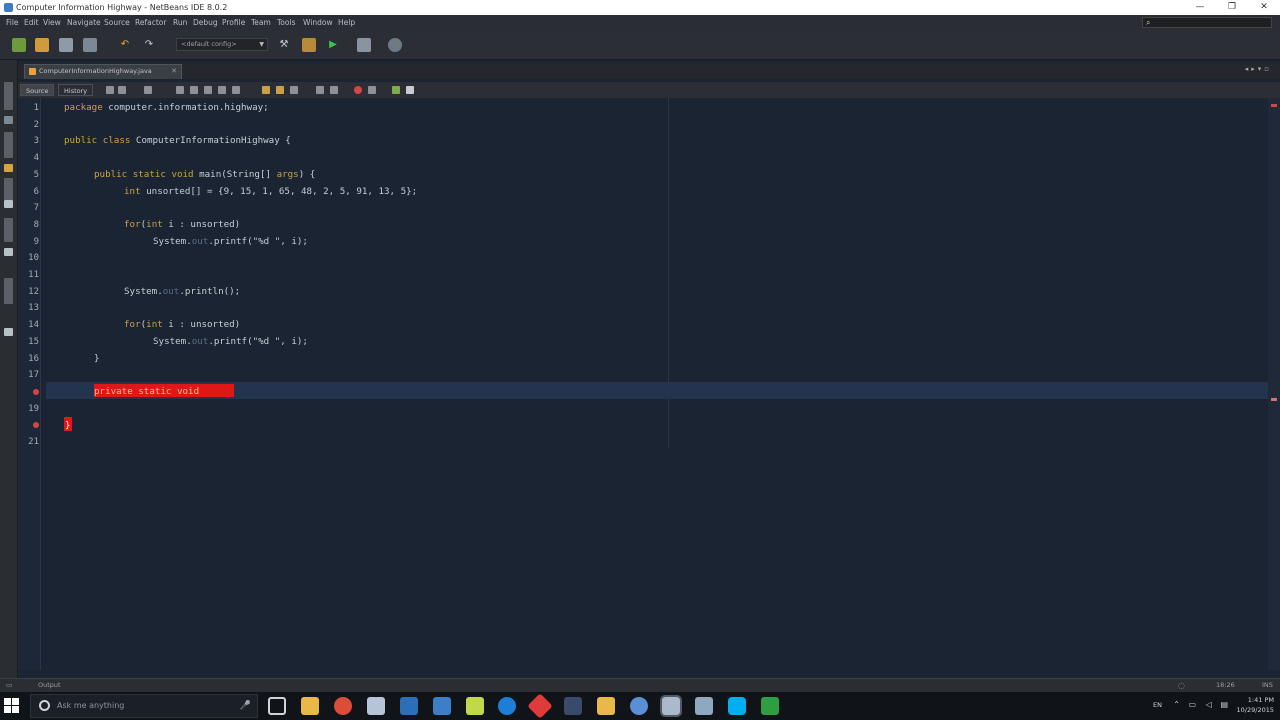 This screenshot has width=1280, height=720. I want to click on menu-refactor: Refactor, so click(150, 22).